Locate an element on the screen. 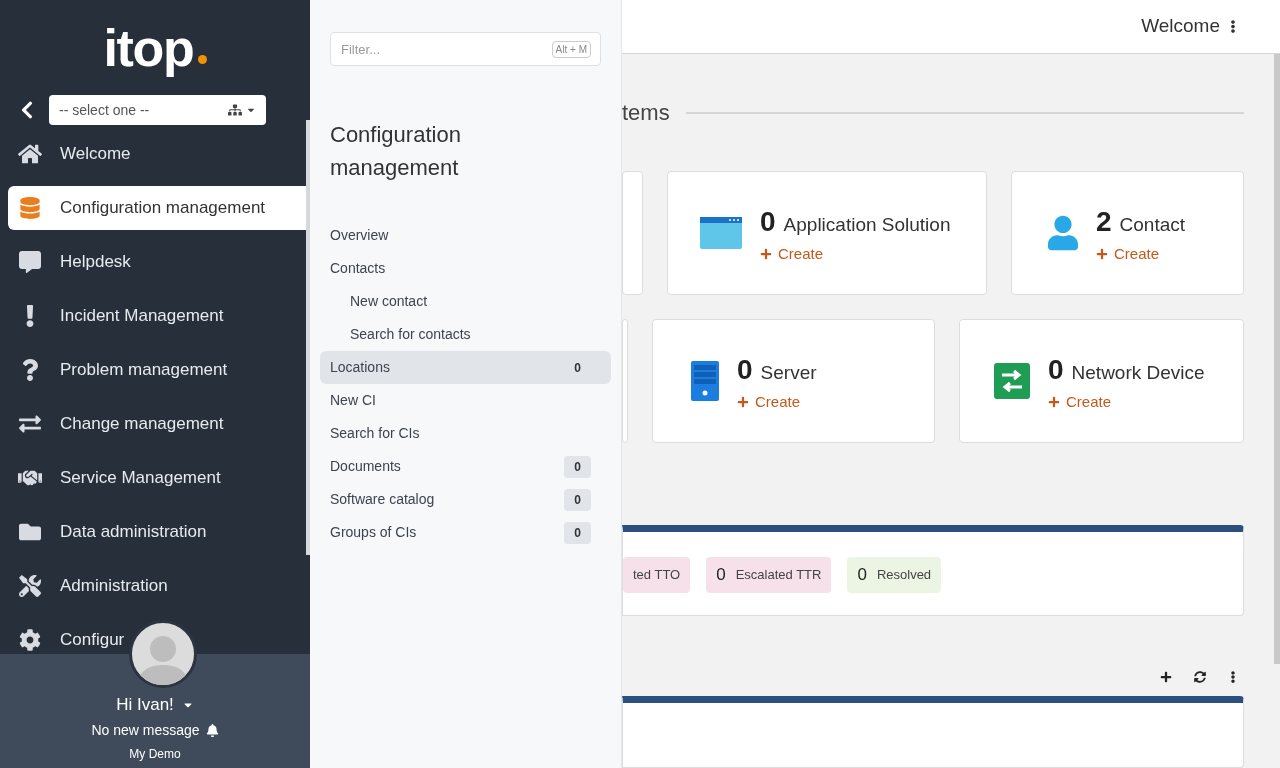 Image resolution: width=1280 pixels, height=768 pixels. speech-bubble-icon is located at coordinates (30, 262).